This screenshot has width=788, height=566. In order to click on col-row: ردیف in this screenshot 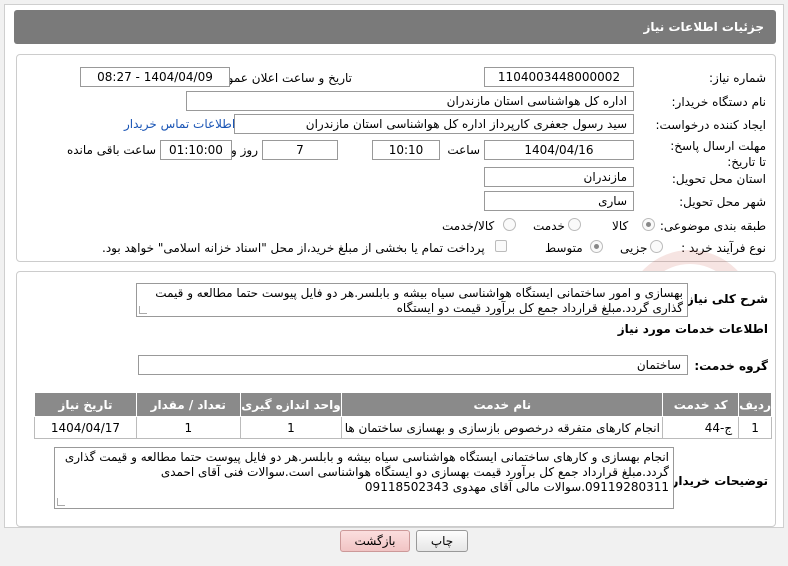, I will do `click(755, 404)`.